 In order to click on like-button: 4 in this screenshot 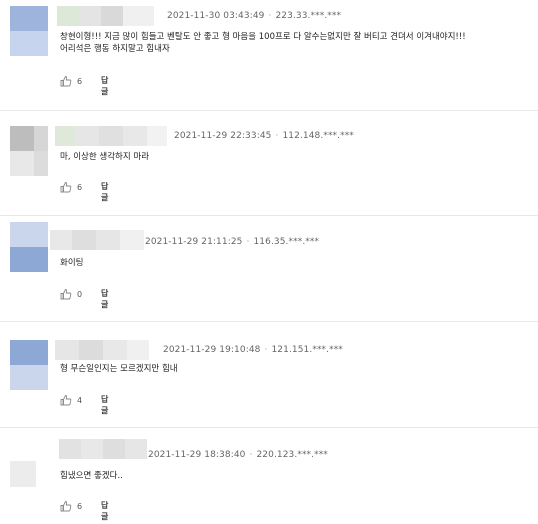, I will do `click(71, 400)`.